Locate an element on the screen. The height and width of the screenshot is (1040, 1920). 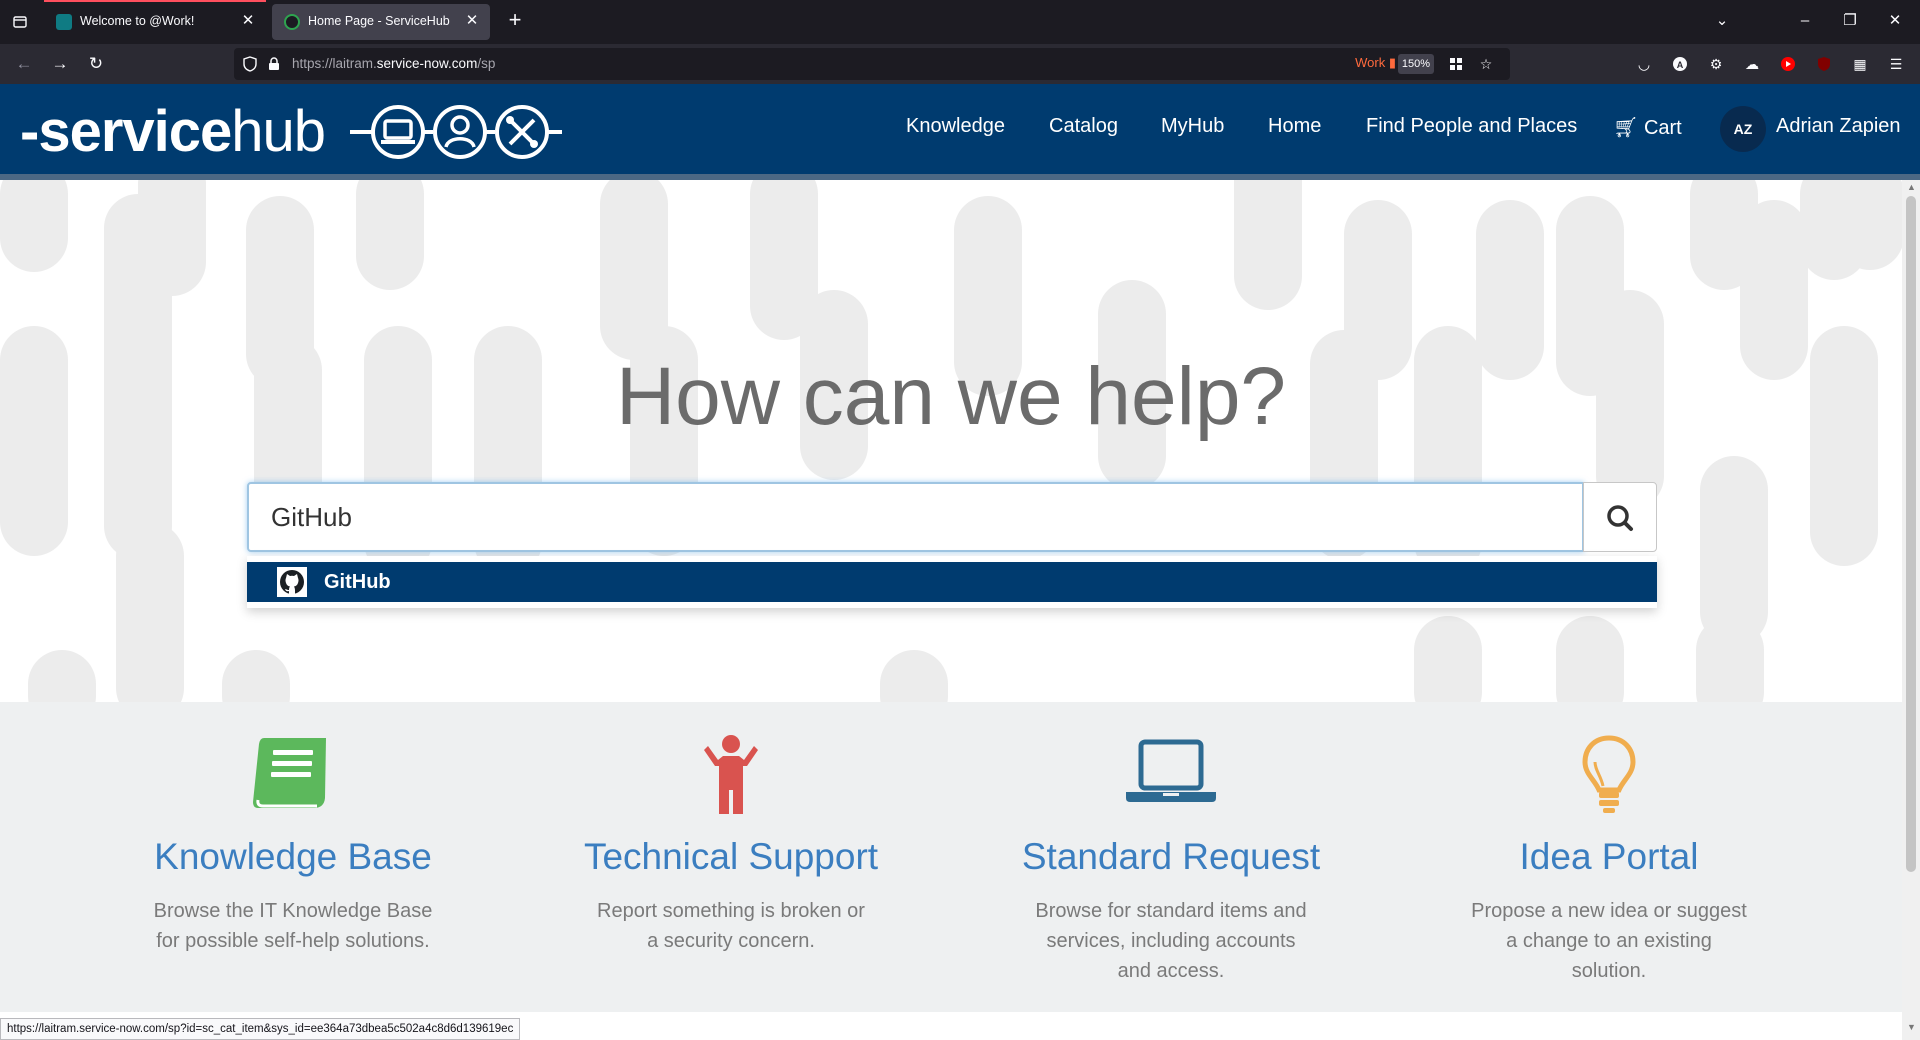
url-text: https://laitram.service-now.com/sp is located at coordinates (393, 63).